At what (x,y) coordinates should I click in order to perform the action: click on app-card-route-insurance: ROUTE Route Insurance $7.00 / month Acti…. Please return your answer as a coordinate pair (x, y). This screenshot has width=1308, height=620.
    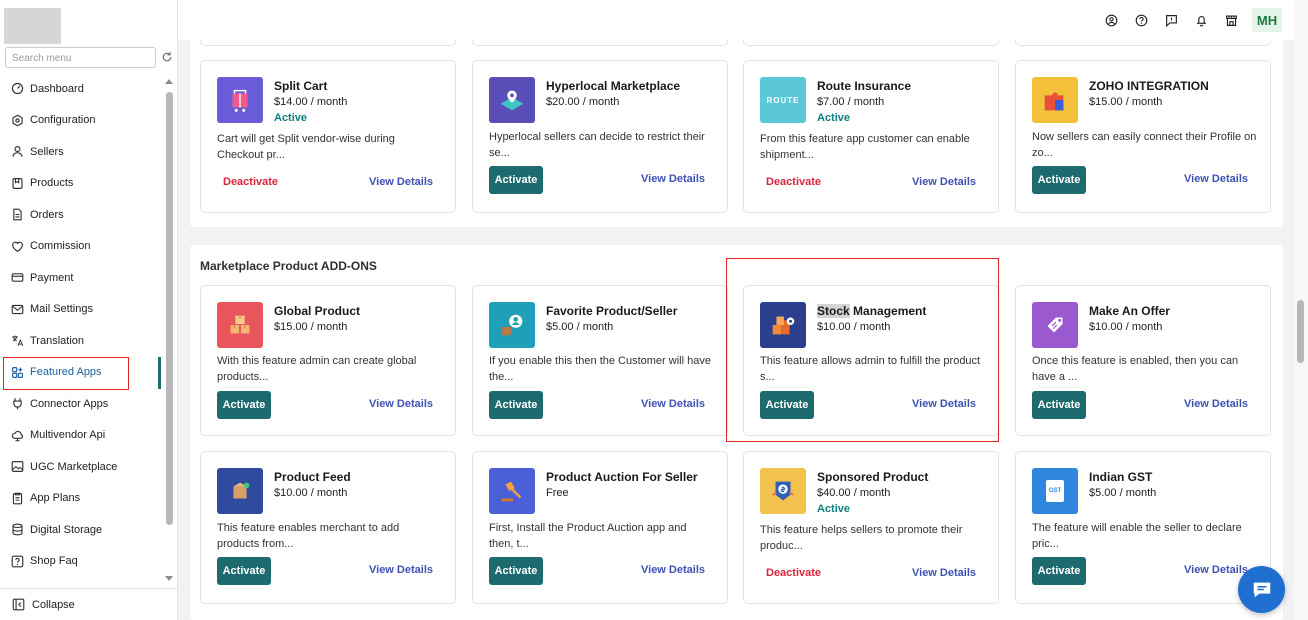
    Looking at the image, I should click on (871, 136).